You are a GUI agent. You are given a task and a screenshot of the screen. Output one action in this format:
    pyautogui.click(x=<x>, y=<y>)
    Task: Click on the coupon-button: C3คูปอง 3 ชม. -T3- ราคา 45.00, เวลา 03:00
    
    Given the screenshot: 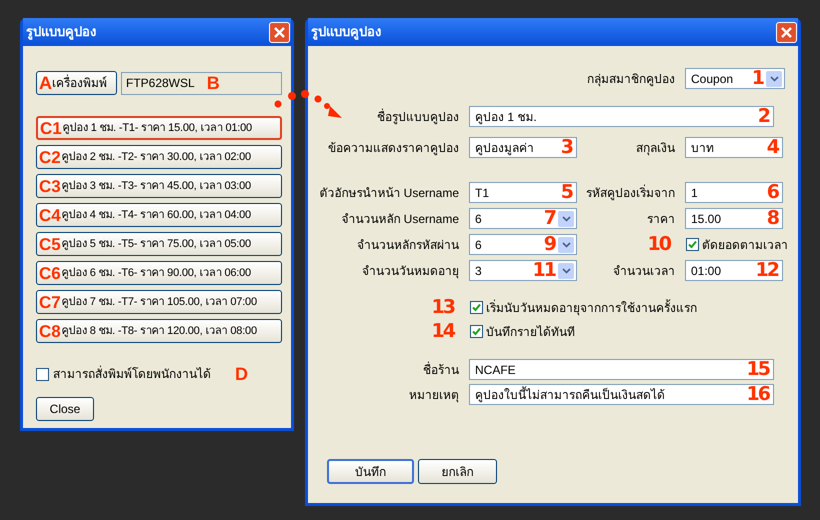 What is the action you would take?
    pyautogui.click(x=159, y=186)
    